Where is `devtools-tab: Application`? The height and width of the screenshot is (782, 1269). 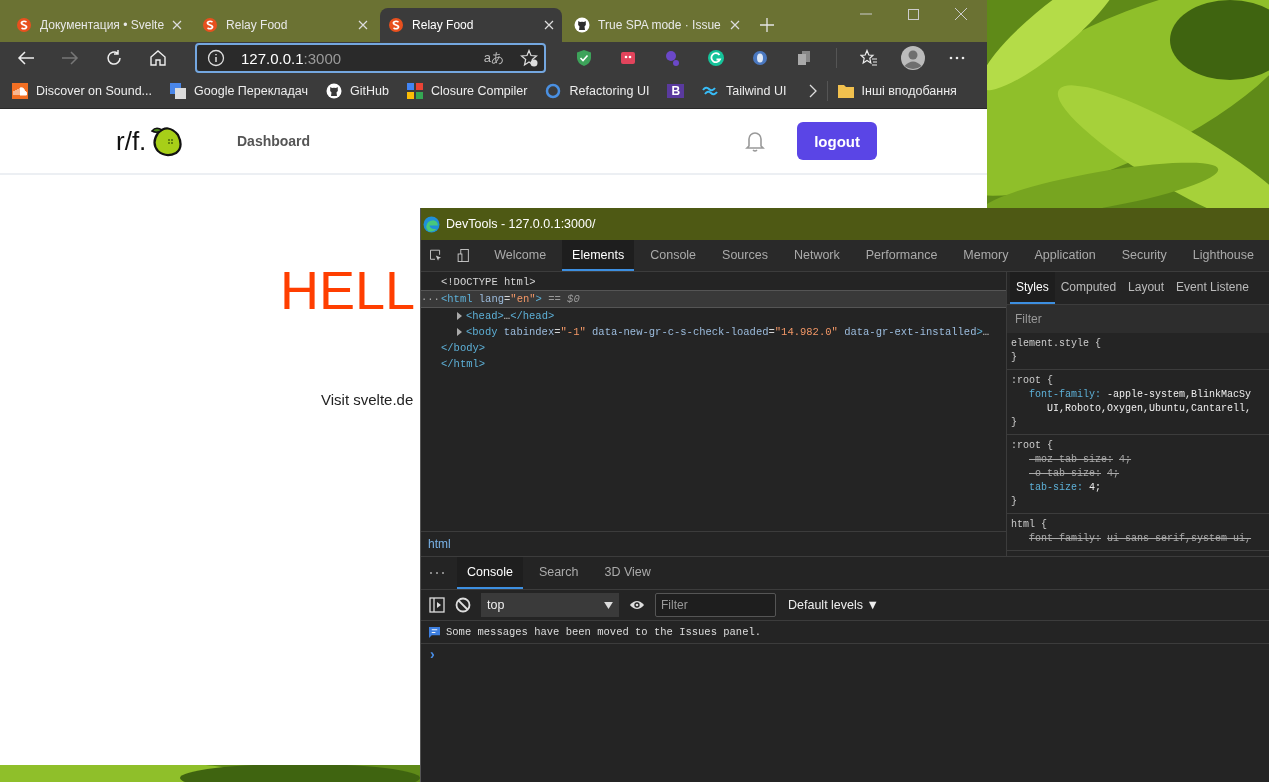 devtools-tab: Application is located at coordinates (1065, 255).